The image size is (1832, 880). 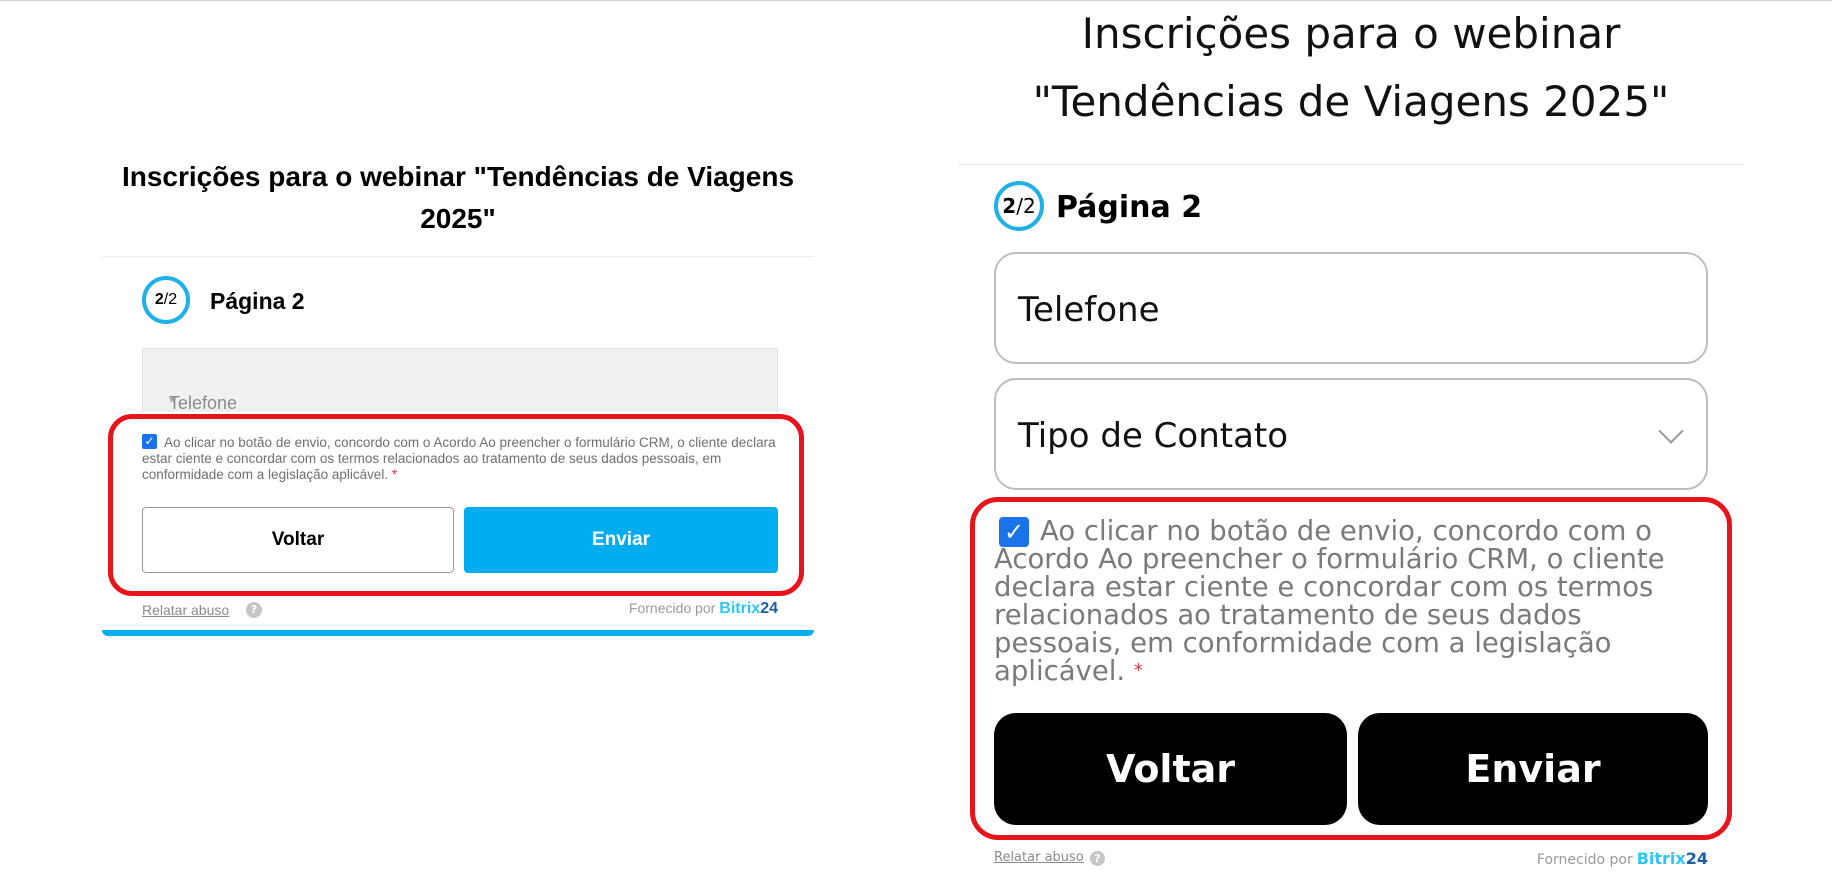 I want to click on phone-field: Telefone *, so click(x=460, y=380).